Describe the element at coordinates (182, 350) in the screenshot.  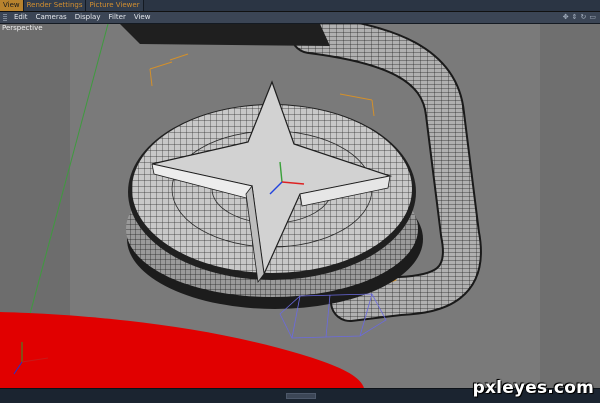
I see `red-object` at that location.